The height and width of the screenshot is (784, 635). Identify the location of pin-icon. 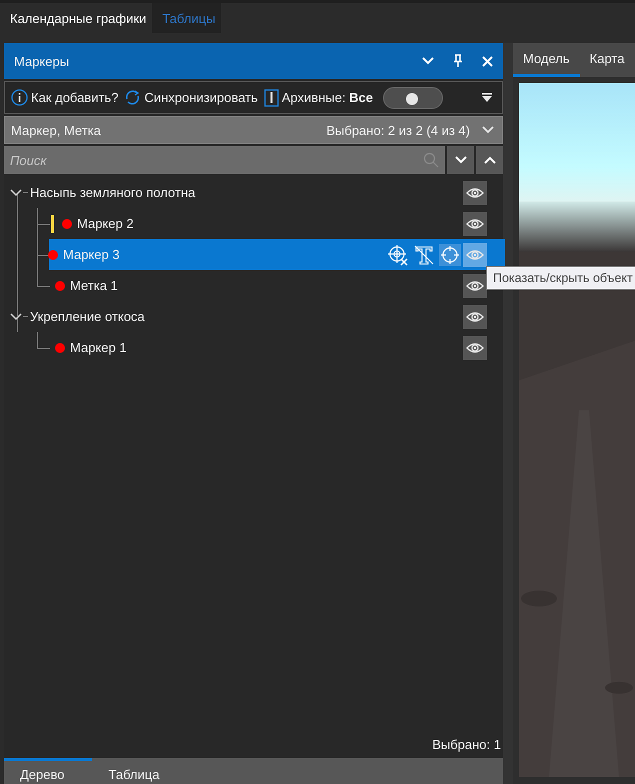
(458, 61).